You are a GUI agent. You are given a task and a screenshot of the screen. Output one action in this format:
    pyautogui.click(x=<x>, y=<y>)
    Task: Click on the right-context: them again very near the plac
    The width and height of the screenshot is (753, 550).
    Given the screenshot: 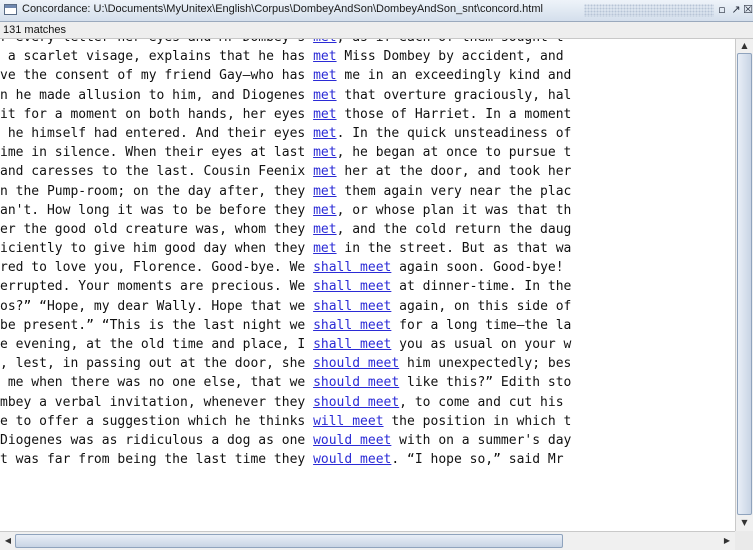 What is the action you would take?
    pyautogui.click(x=454, y=191)
    